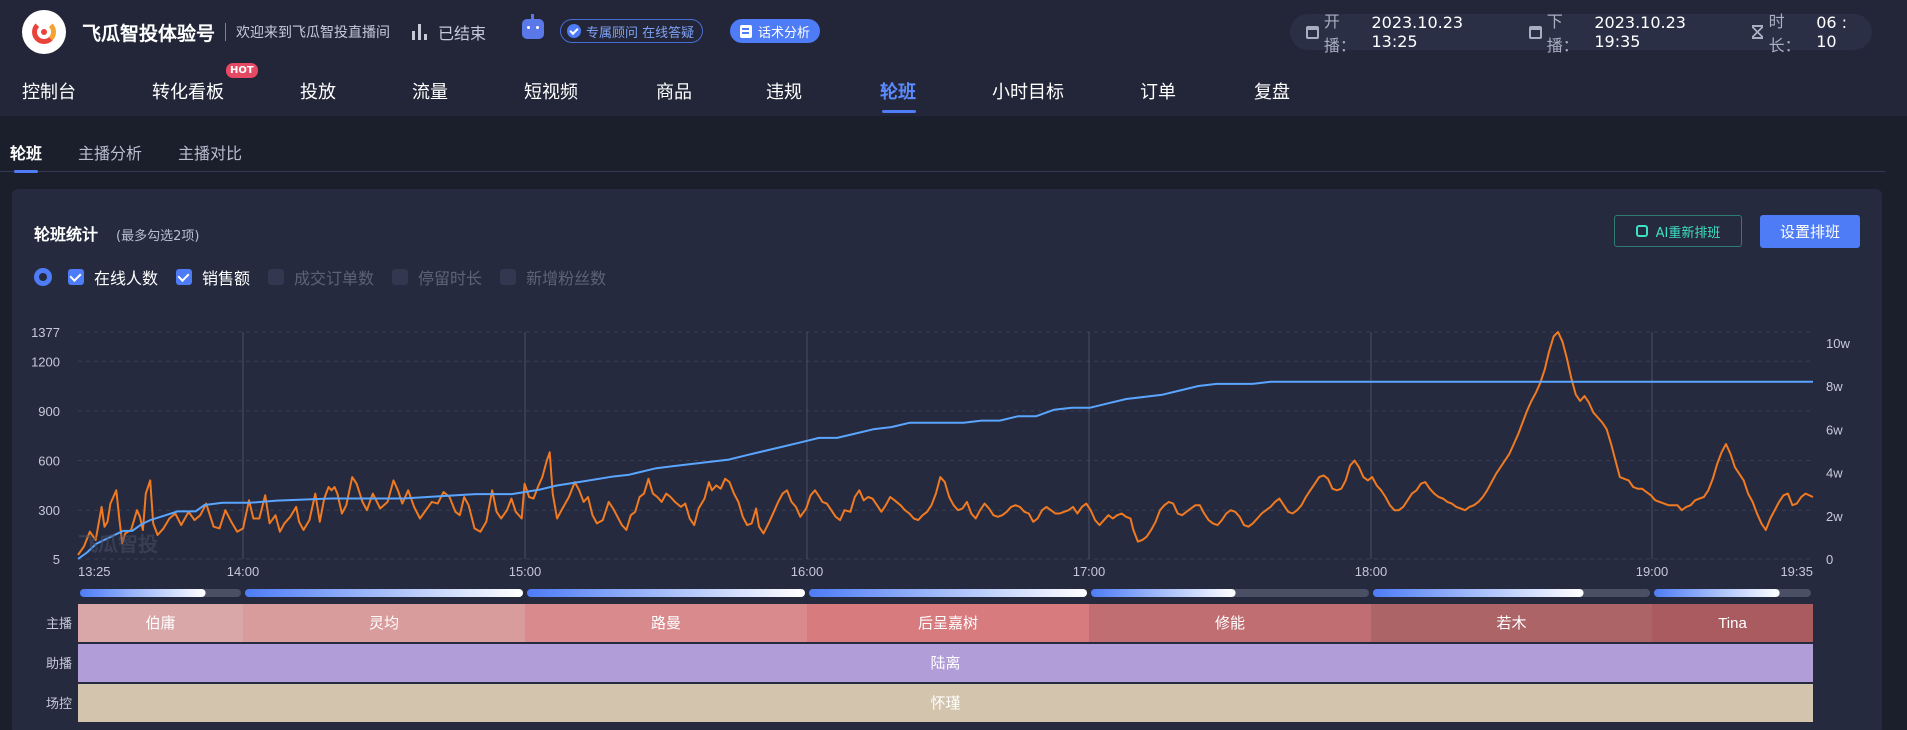 The height and width of the screenshot is (730, 1907). I want to click on watermark: 飞瓜智投, so click(118, 544).